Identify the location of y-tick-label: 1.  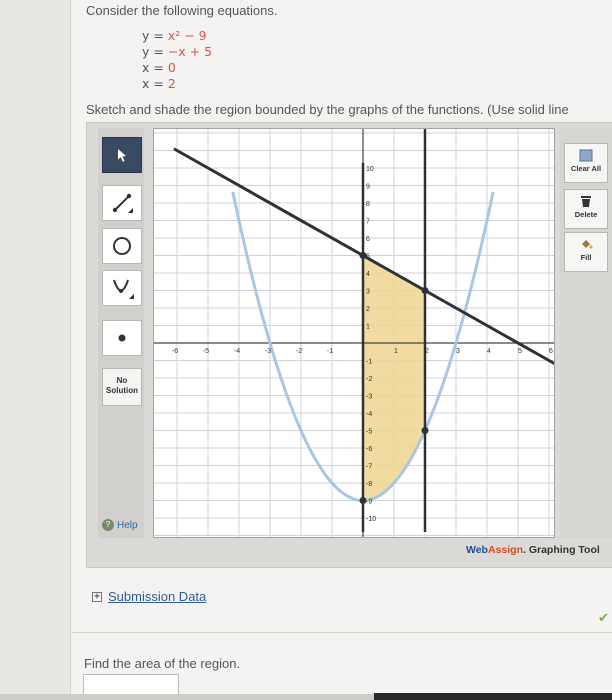
(368, 327).